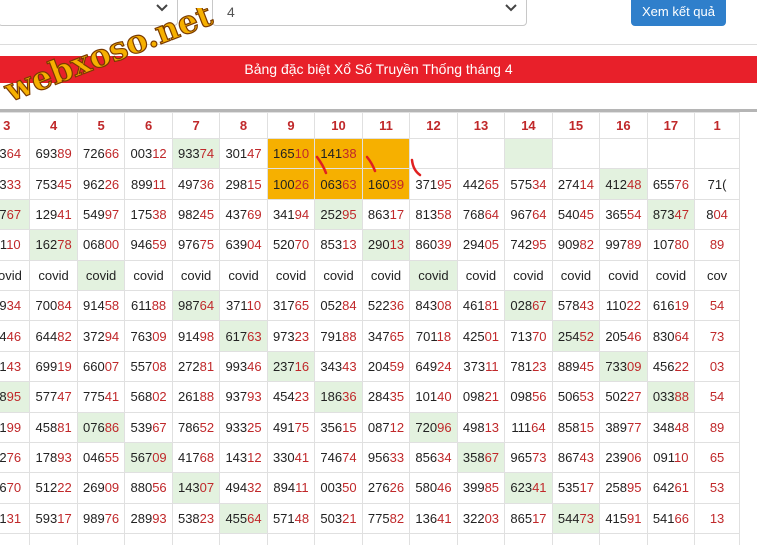 The image size is (757, 545). Describe the element at coordinates (53, 488) in the screenshot. I see `result-cell: 51222` at that location.